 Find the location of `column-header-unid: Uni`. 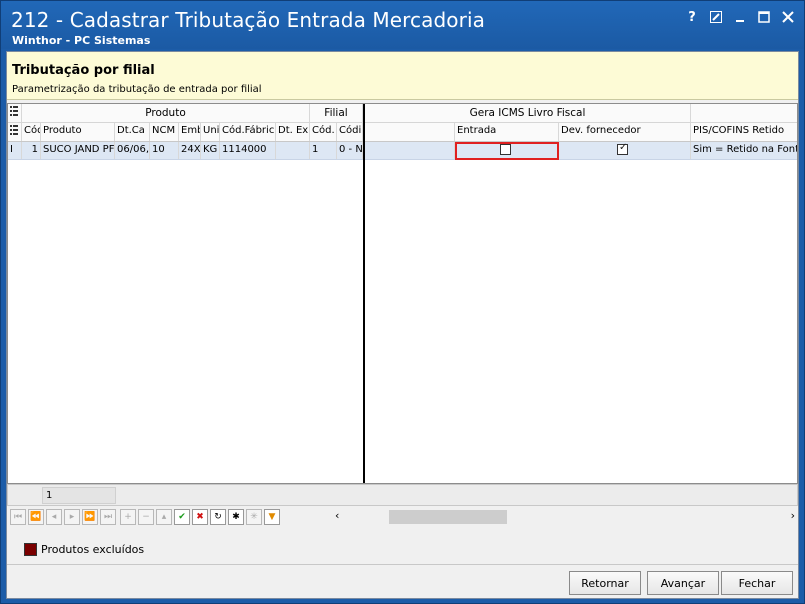

column-header-unid: Uni is located at coordinates (210, 132).